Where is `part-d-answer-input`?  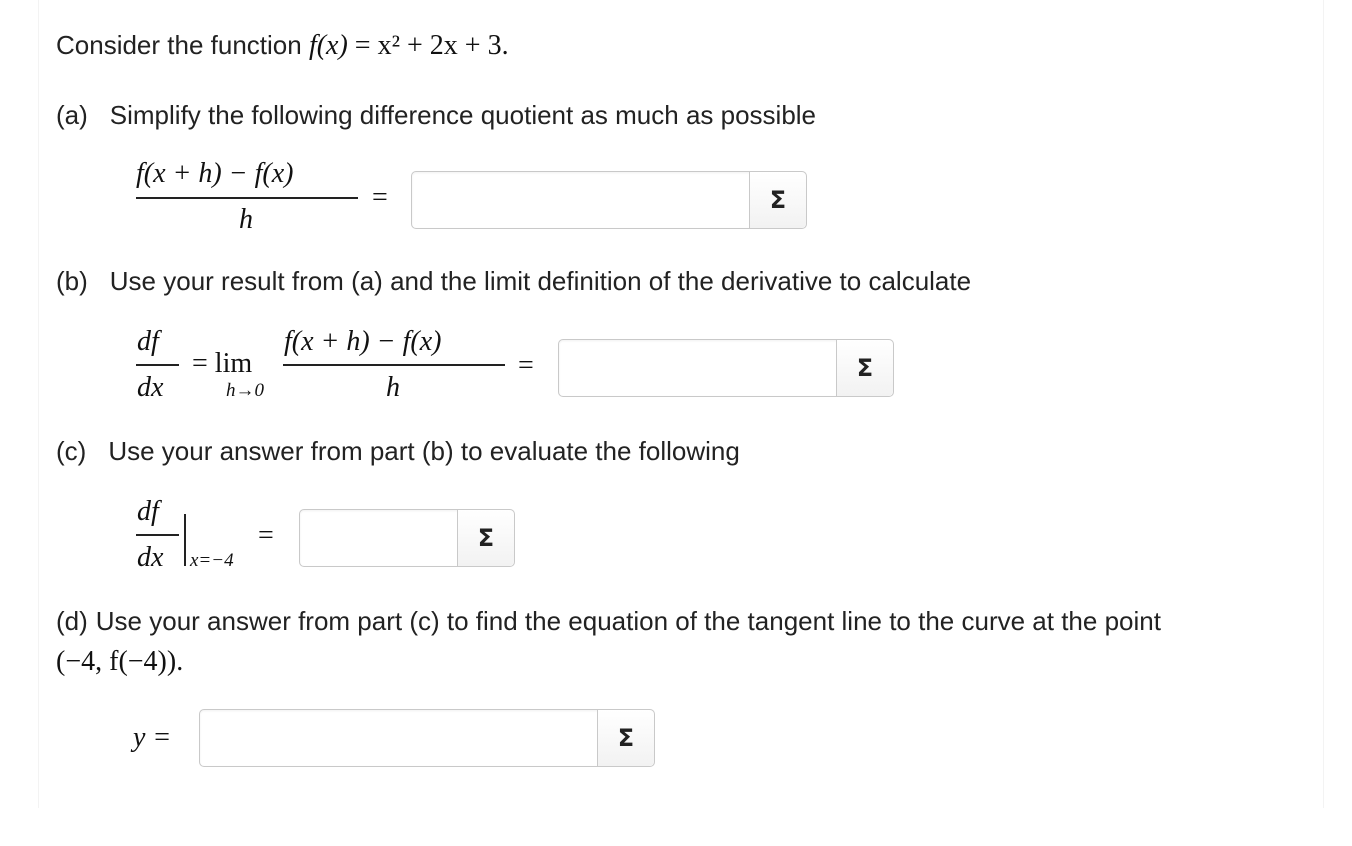 part-d-answer-input is located at coordinates (403, 738).